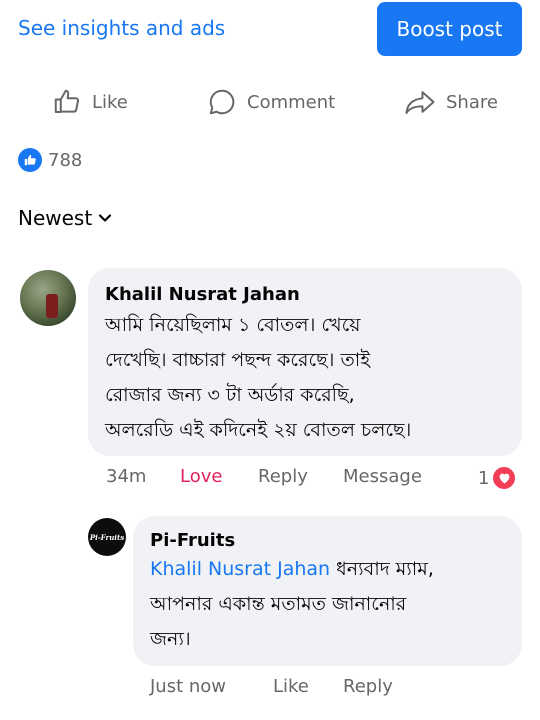  What do you see at coordinates (188, 686) in the screenshot?
I see `comment-time: Just now` at bounding box center [188, 686].